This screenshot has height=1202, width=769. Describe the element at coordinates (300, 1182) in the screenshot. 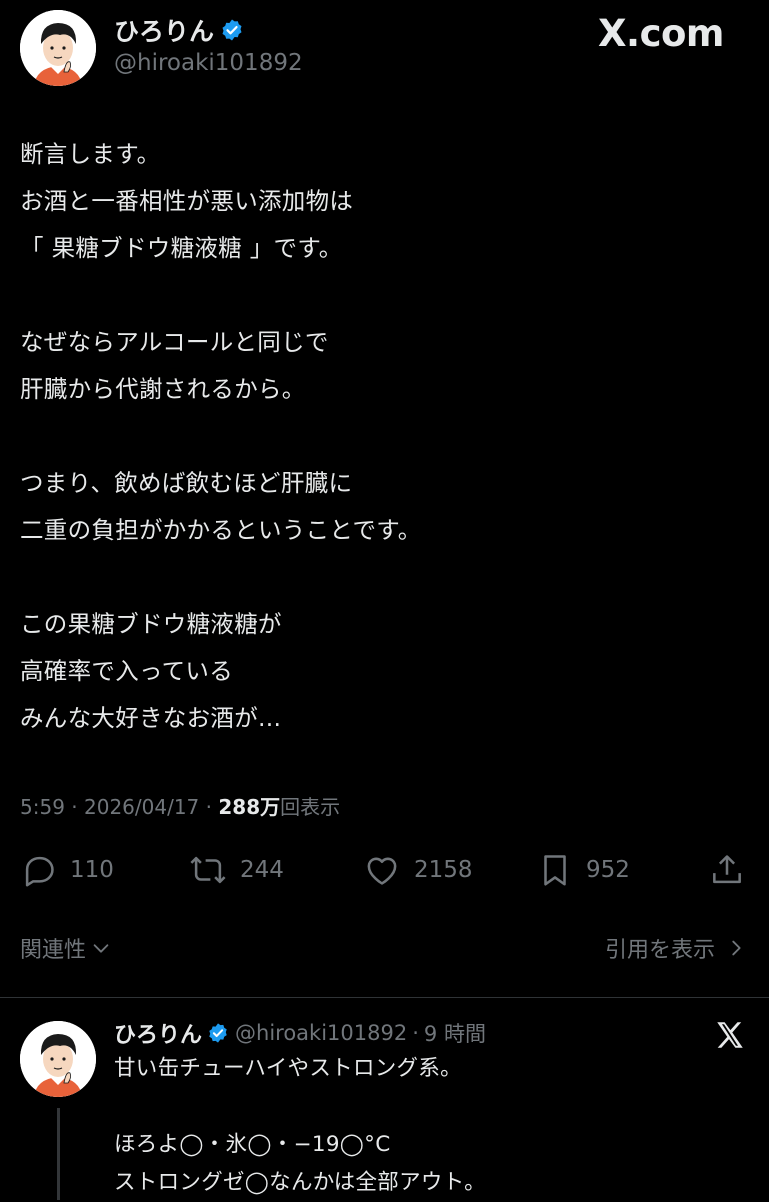

I see `tweet-line: ストロングゼ◯なんかは全部アウト。` at that location.